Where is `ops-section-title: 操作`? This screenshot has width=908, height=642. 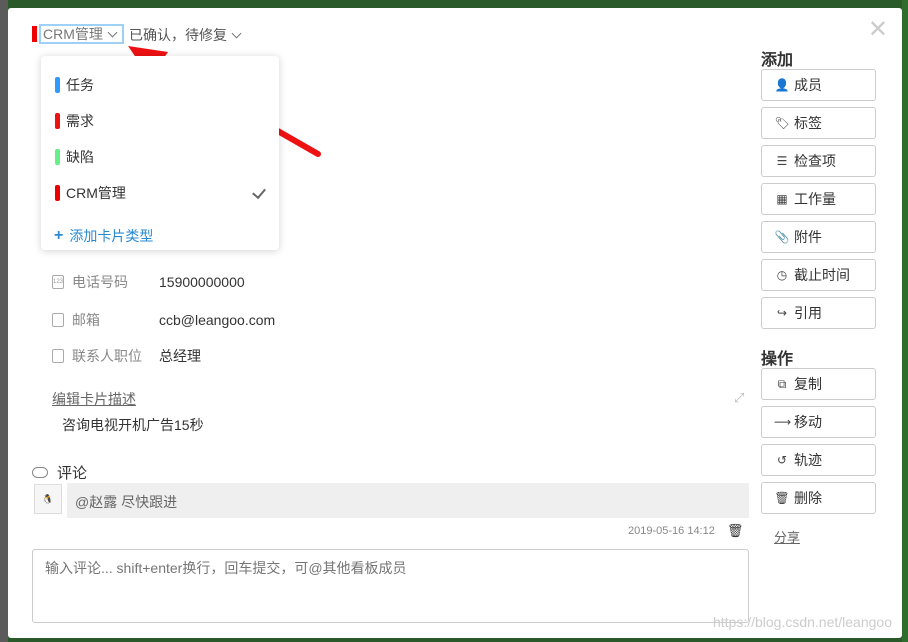 ops-section-title: 操作 is located at coordinates (777, 359).